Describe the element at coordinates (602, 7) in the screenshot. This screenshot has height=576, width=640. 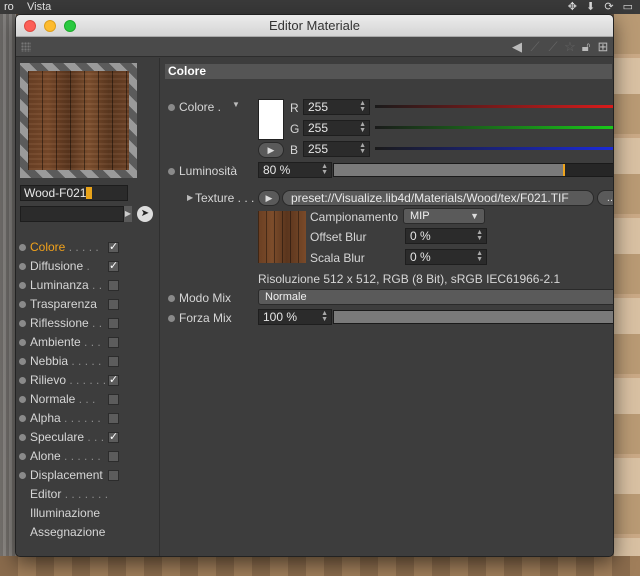
I see `viewport-nav-icons: ✥ ⬇ ⟳ ▭` at that location.